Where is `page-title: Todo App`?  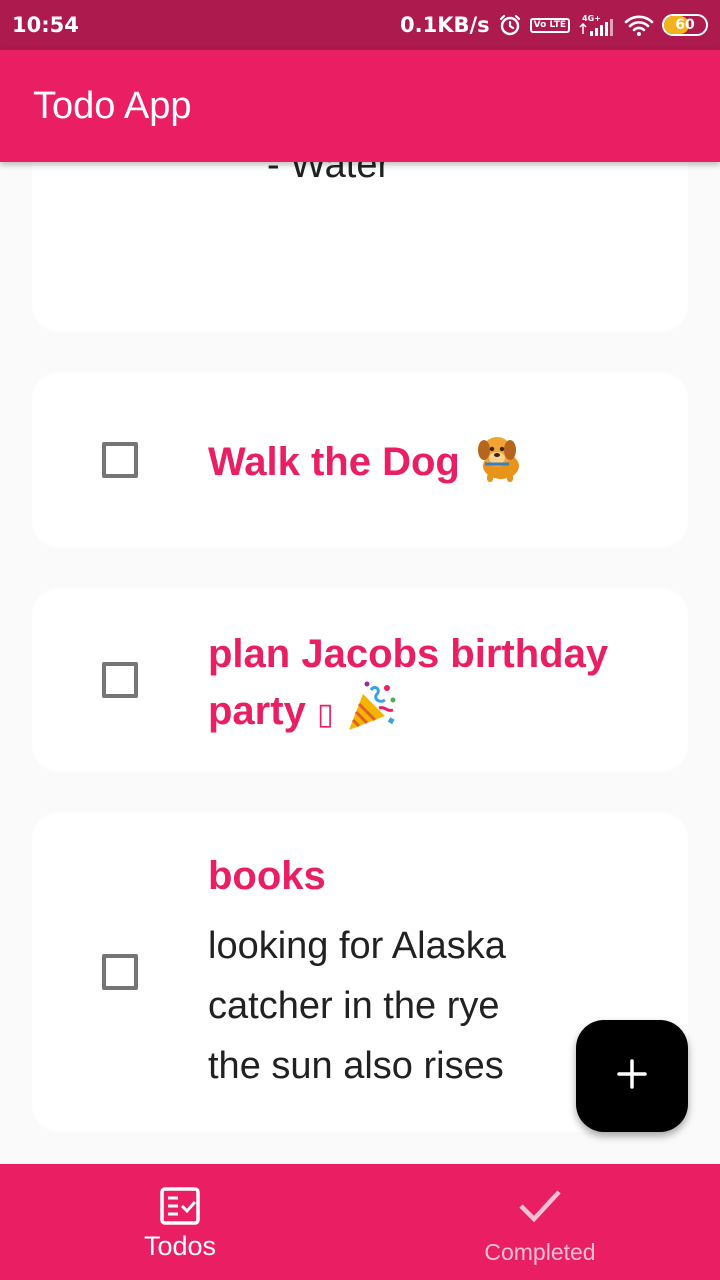
page-title: Todo App is located at coordinates (112, 105).